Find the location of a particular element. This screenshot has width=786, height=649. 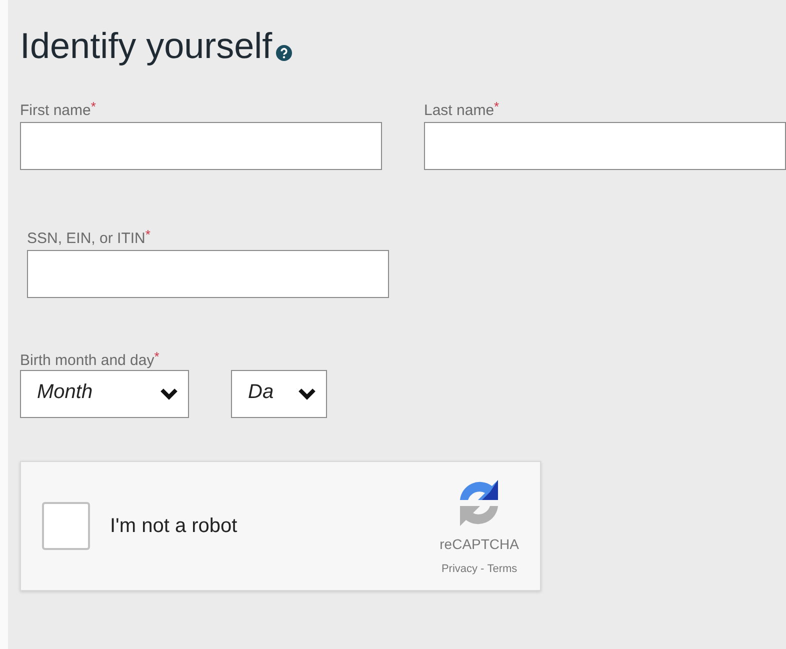

footer-link: Privacy is located at coordinates (459, 569).